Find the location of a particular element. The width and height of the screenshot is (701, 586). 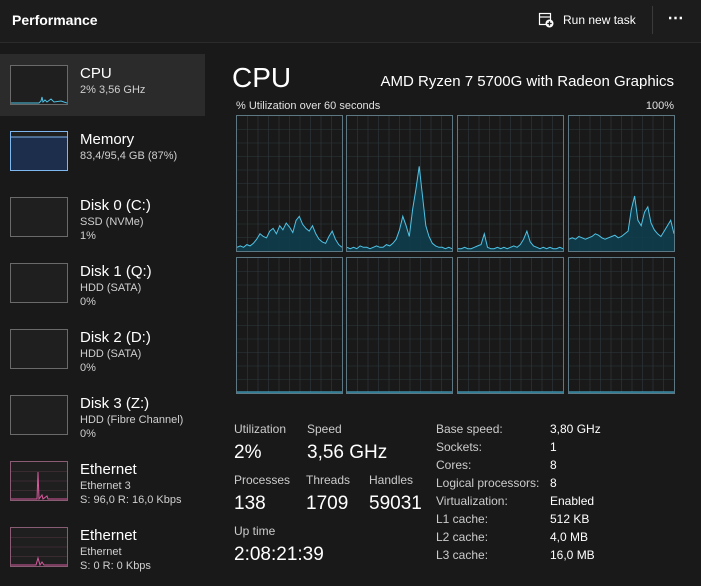

speed-label: Speed is located at coordinates (324, 429).